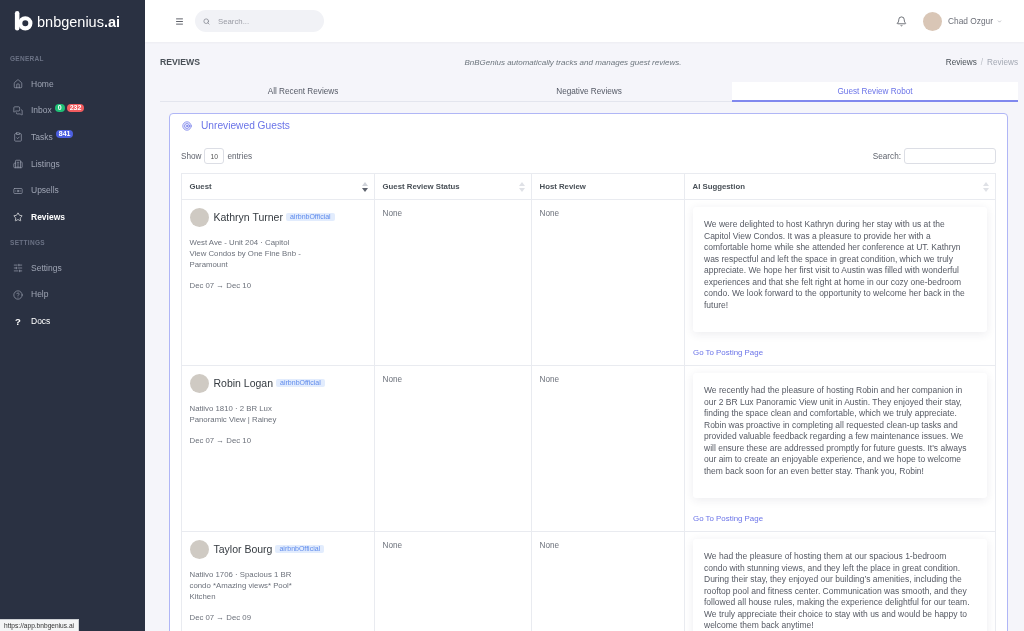 The image size is (1024, 631). Describe the element at coordinates (31, 295) in the screenshot. I see `nav-item: Help` at that location.